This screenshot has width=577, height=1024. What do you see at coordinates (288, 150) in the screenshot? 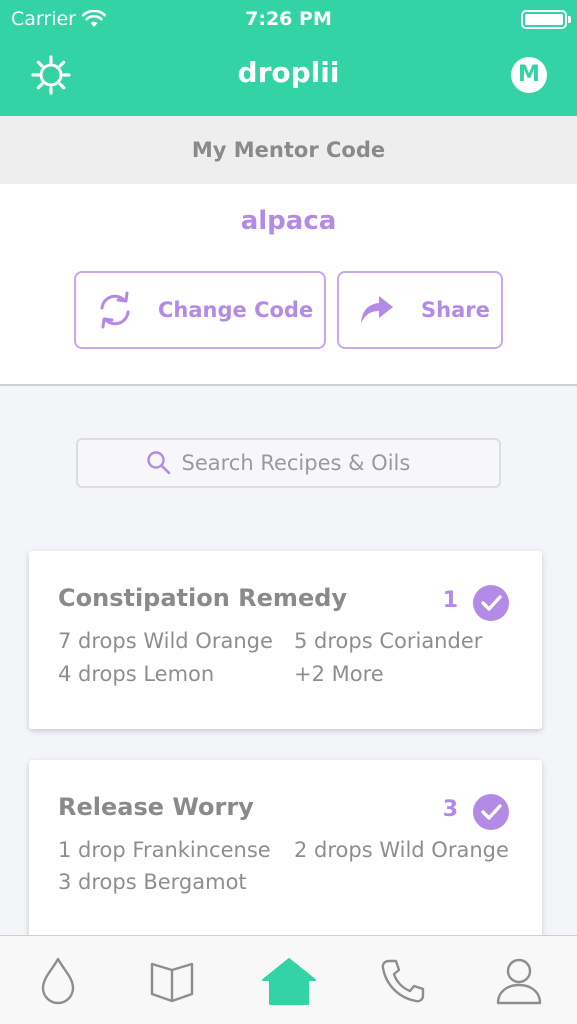
I see `mentor-code-header: My Mentor Code` at bounding box center [288, 150].